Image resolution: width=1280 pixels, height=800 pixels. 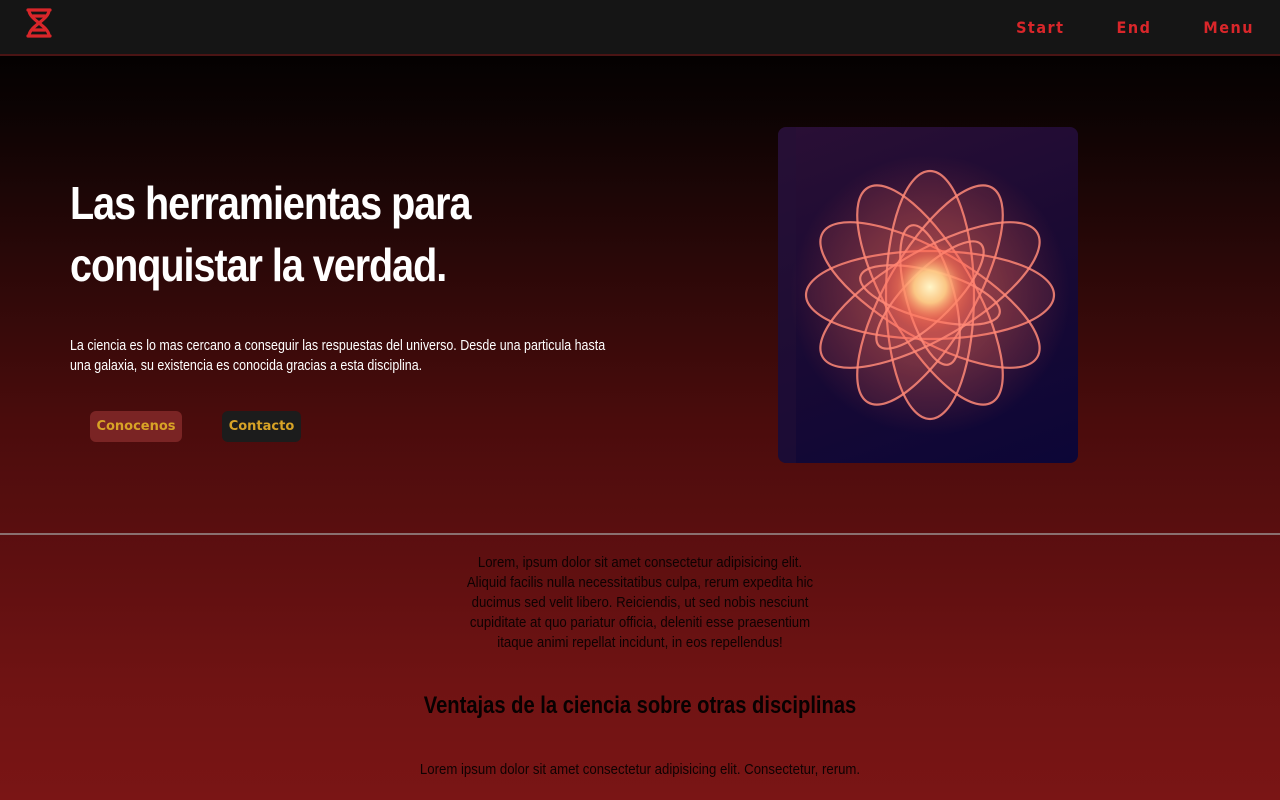 I want to click on nav-link-menu: Menu, so click(x=1228, y=27).